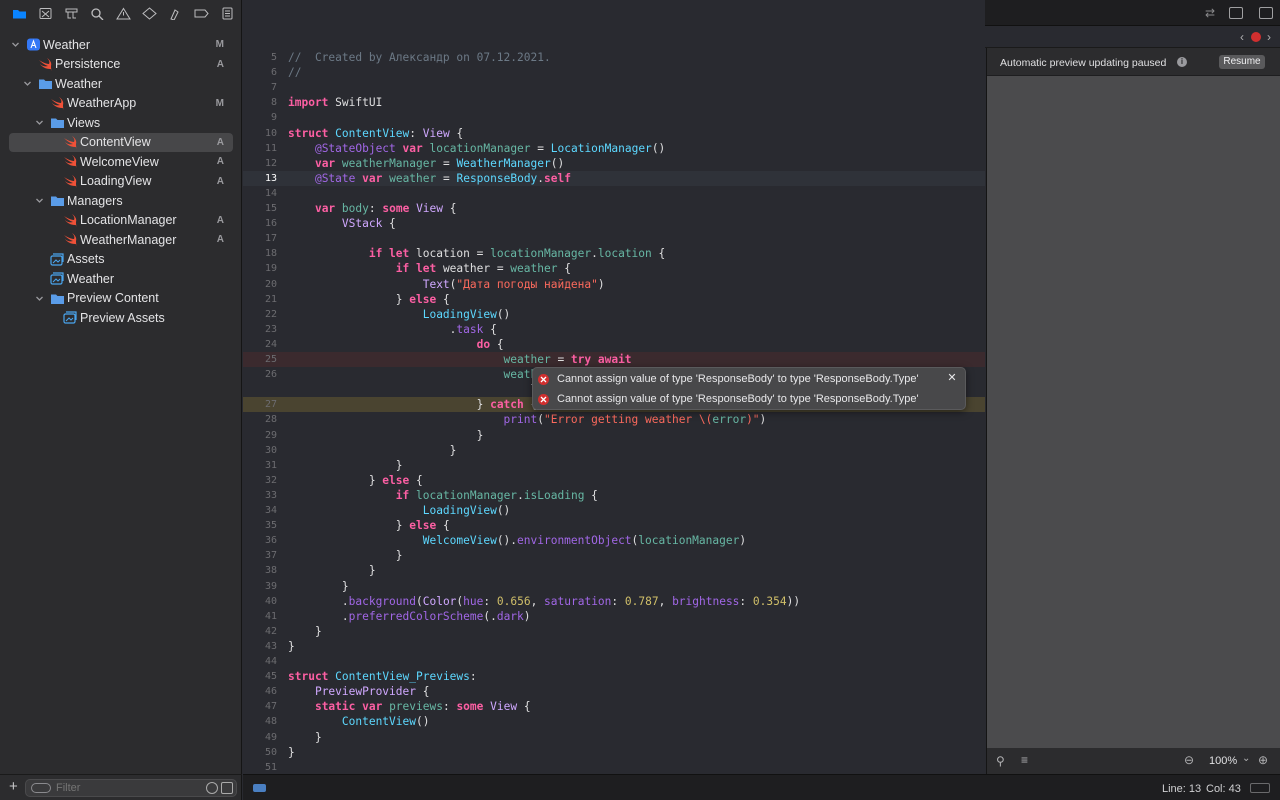 Image resolution: width=1280 pixels, height=800 pixels. What do you see at coordinates (260, 510) in the screenshot?
I see `line-number: 34` at bounding box center [260, 510].